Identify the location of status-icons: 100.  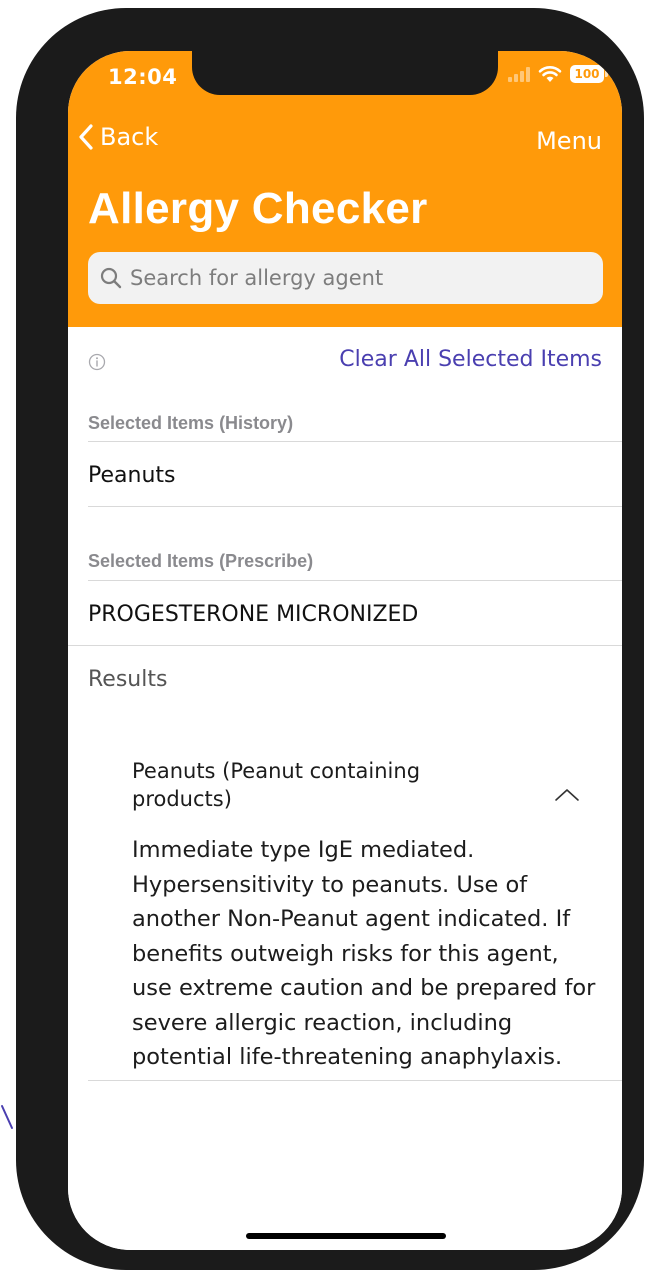
(558, 74).